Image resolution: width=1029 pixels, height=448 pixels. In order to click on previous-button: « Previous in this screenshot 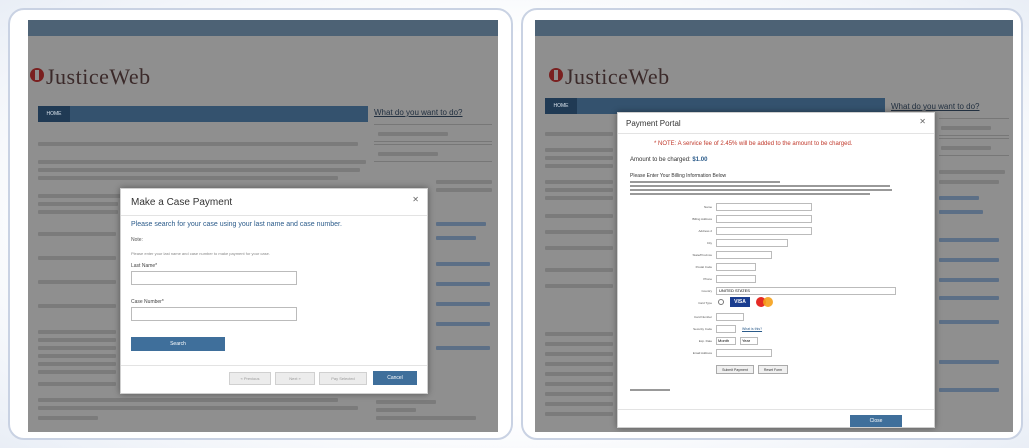, I will do `click(250, 378)`.